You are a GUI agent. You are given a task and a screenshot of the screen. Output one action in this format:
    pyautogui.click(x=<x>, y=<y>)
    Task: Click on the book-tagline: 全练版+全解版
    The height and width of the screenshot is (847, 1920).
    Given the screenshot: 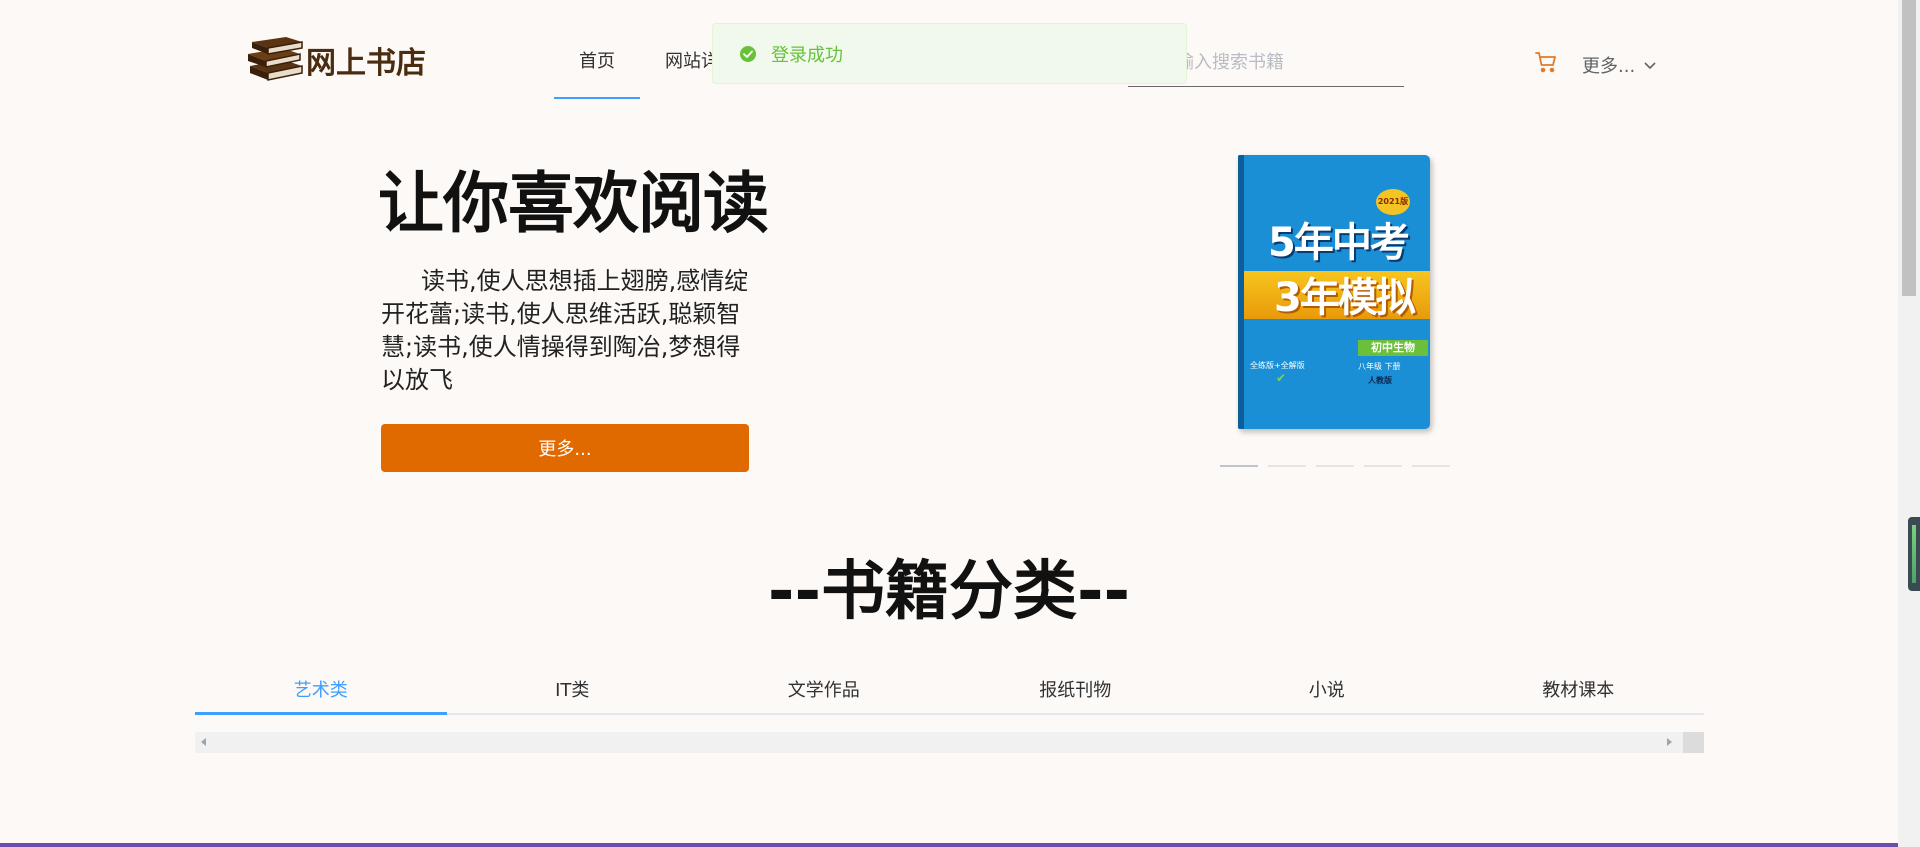 What is the action you would take?
    pyautogui.click(x=1277, y=365)
    